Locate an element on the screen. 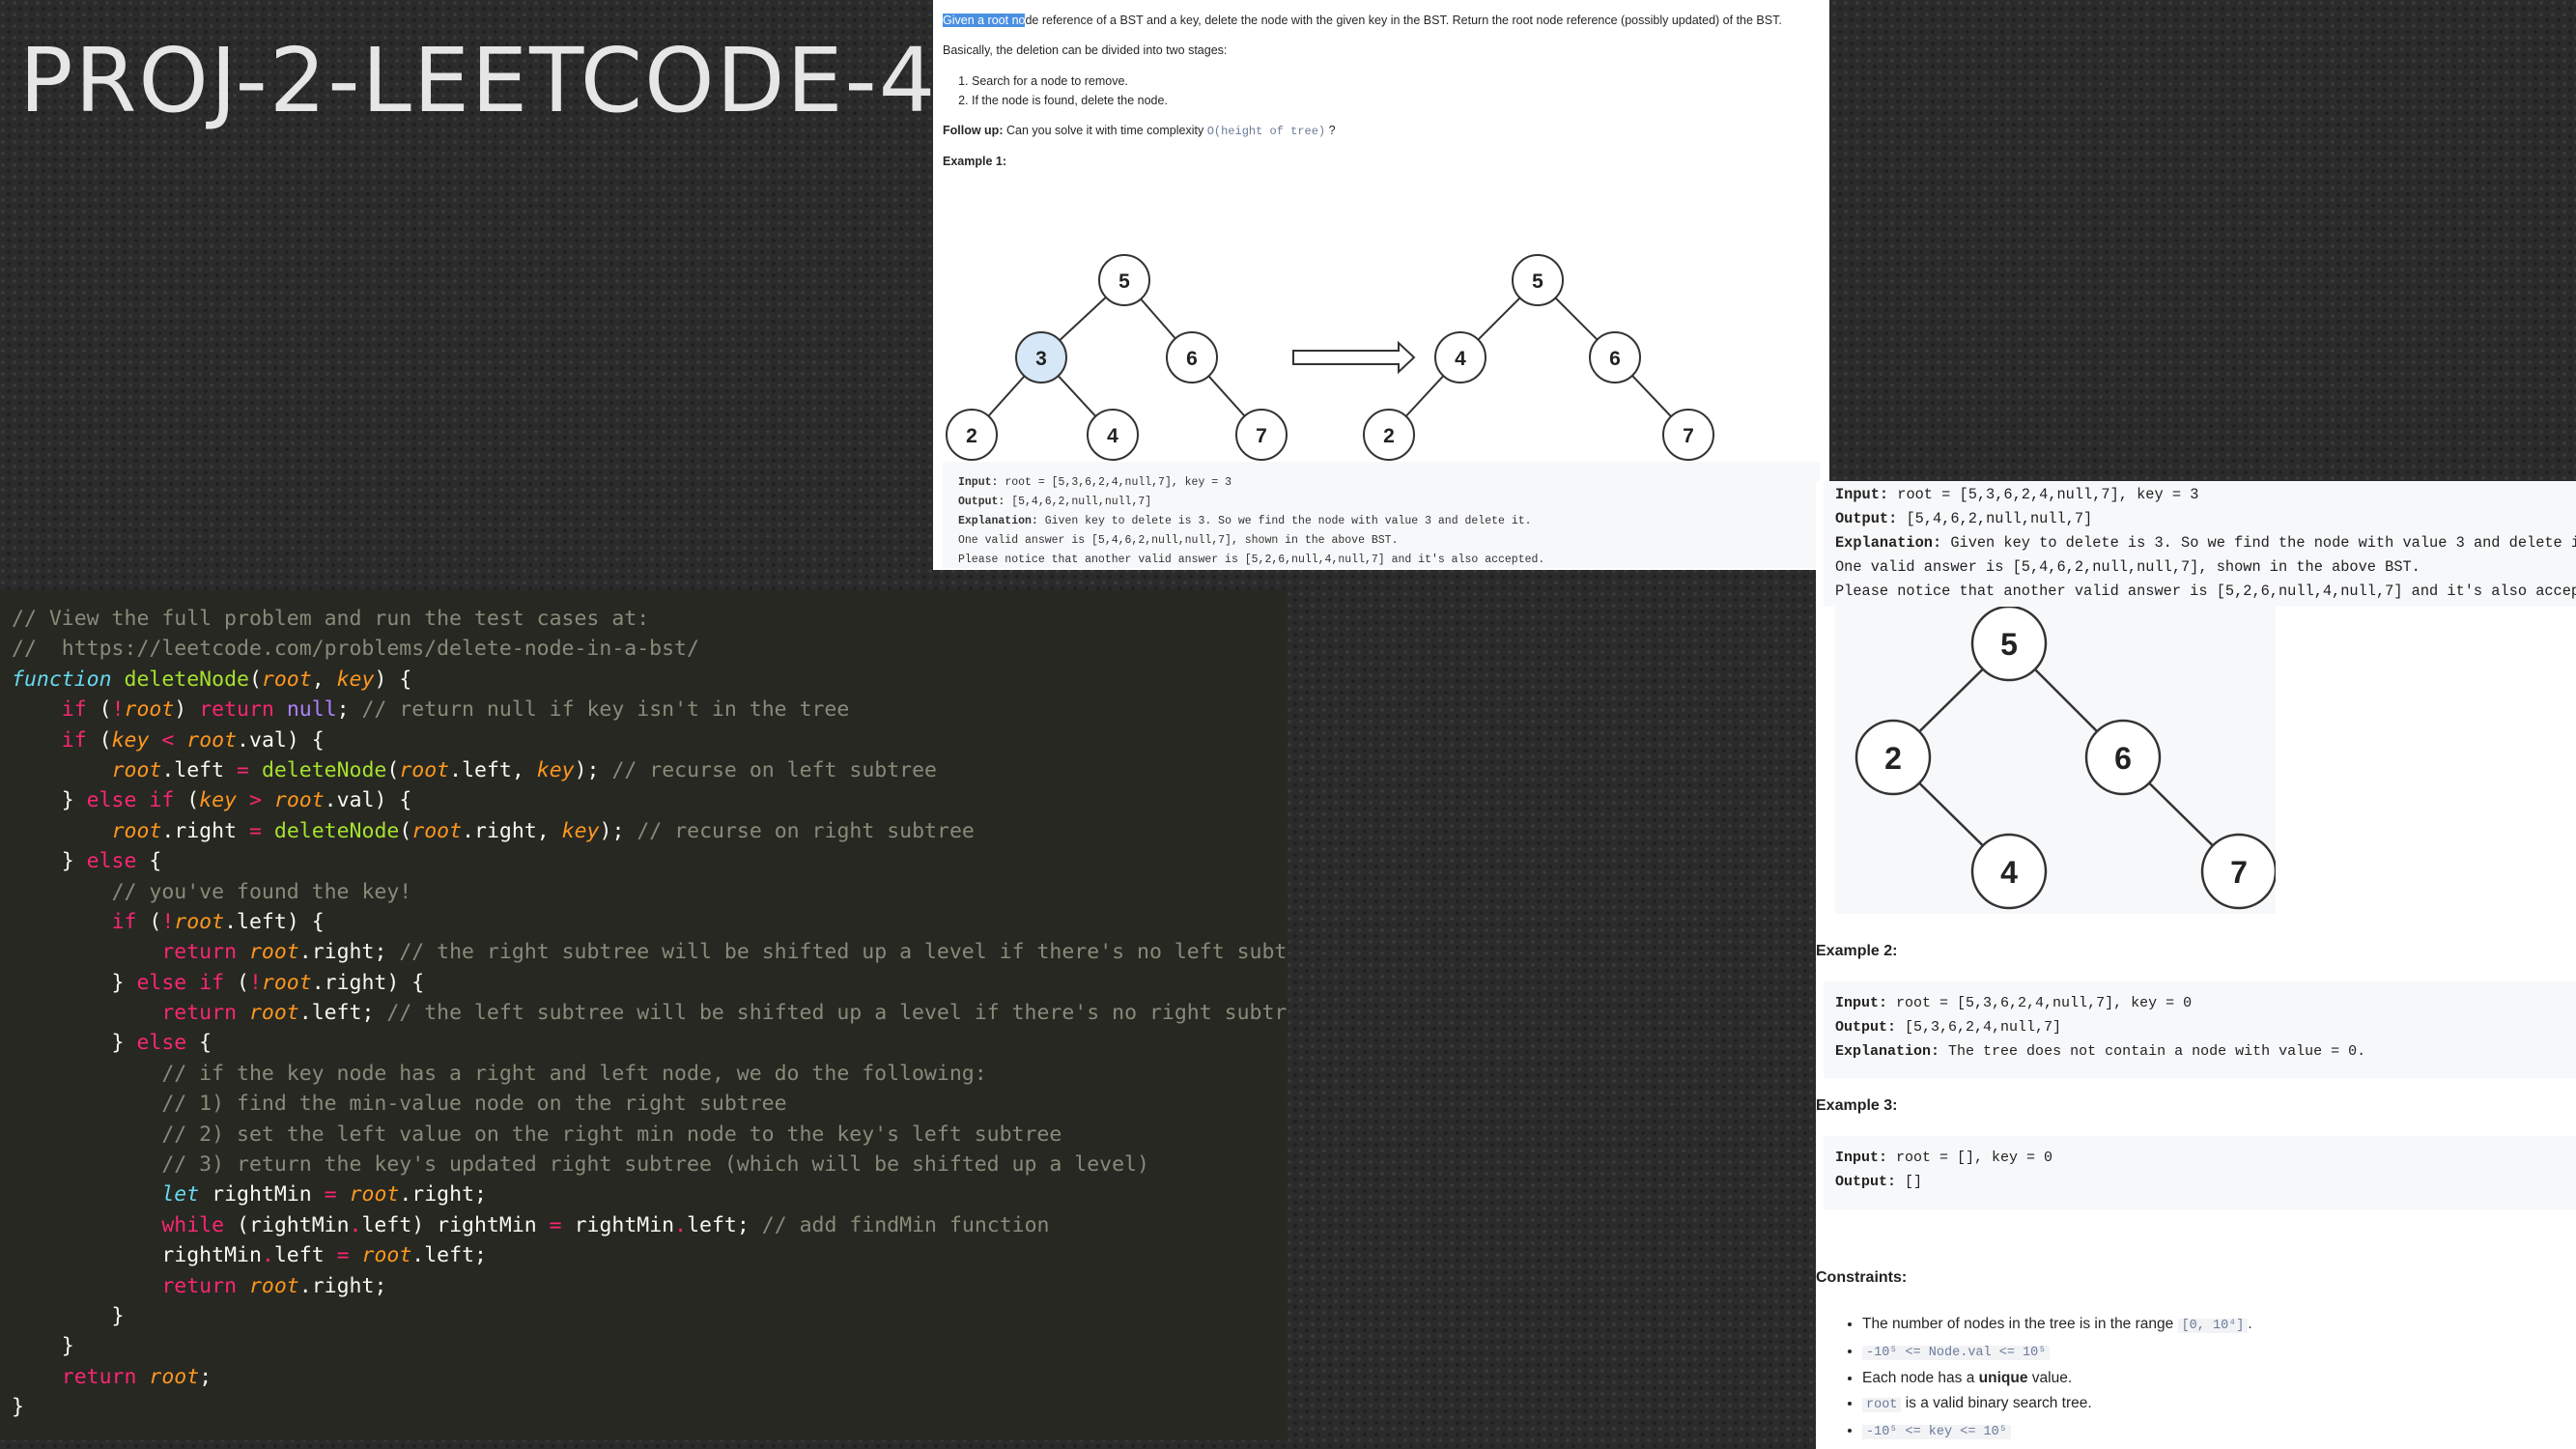 The width and height of the screenshot is (2576, 1449). stage-item: If the node is found, delete the node. is located at coordinates (1396, 100).